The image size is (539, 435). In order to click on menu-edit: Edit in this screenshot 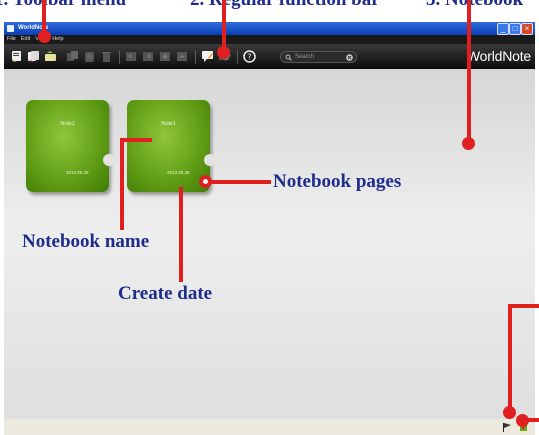, I will do `click(25, 39)`.